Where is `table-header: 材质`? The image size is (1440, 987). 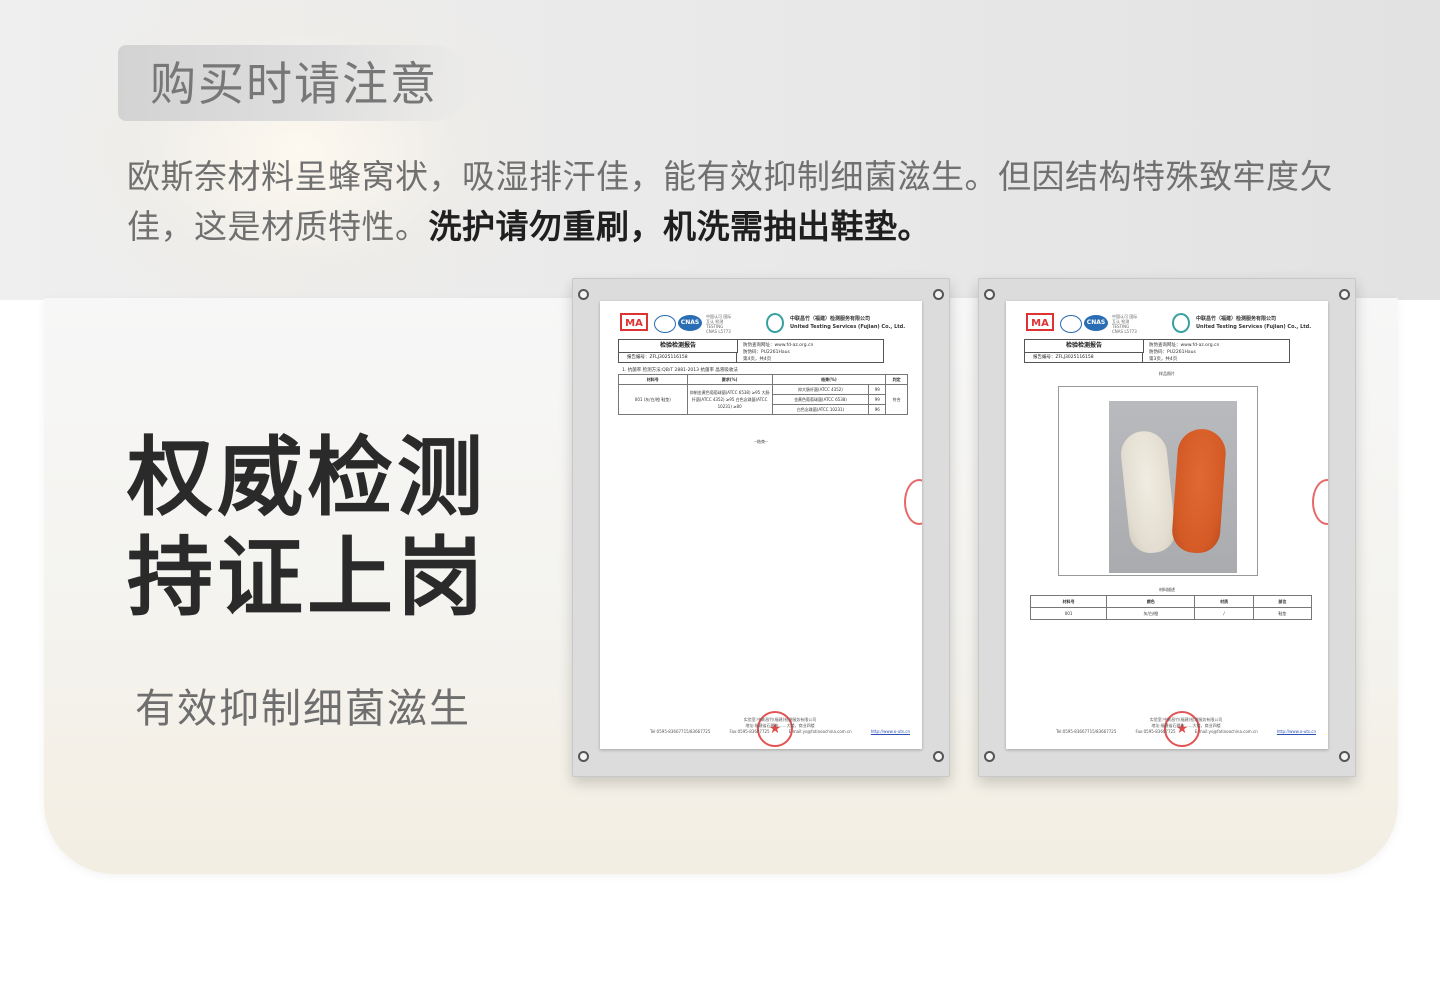 table-header: 材质 is located at coordinates (1224, 601).